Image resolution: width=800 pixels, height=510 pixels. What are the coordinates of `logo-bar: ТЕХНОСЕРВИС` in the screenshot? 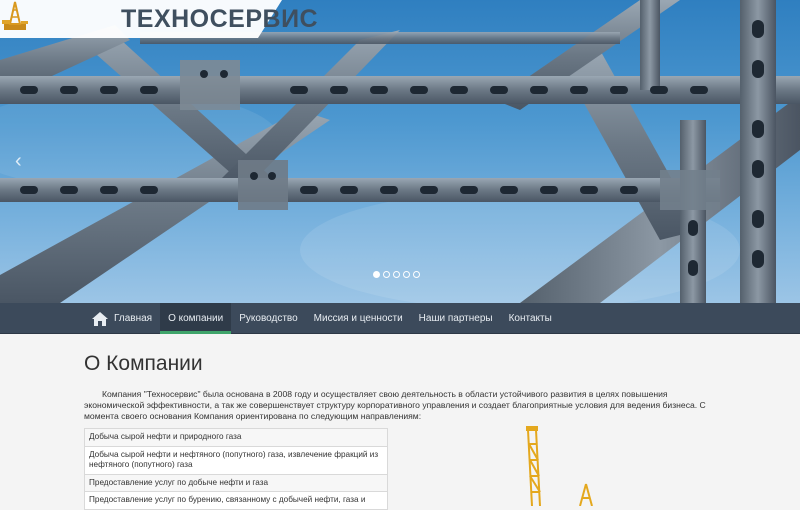 It's located at (159, 19).